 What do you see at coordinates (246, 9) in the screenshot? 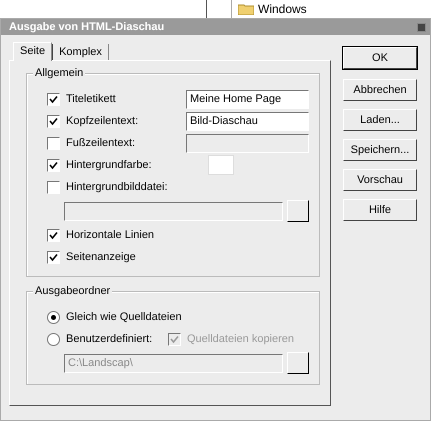
I see `folder-icon` at bounding box center [246, 9].